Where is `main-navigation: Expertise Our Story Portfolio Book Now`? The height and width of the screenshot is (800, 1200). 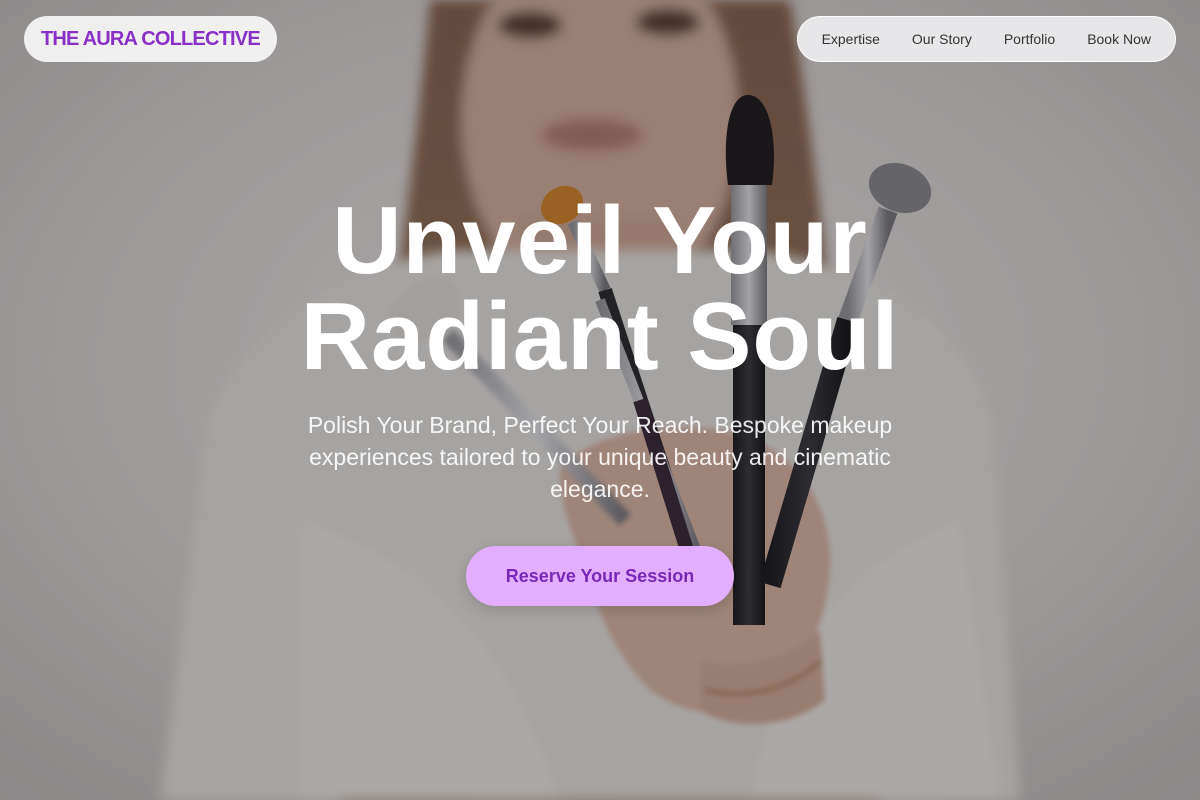 main-navigation: Expertise Our Story Portfolio Book Now is located at coordinates (986, 39).